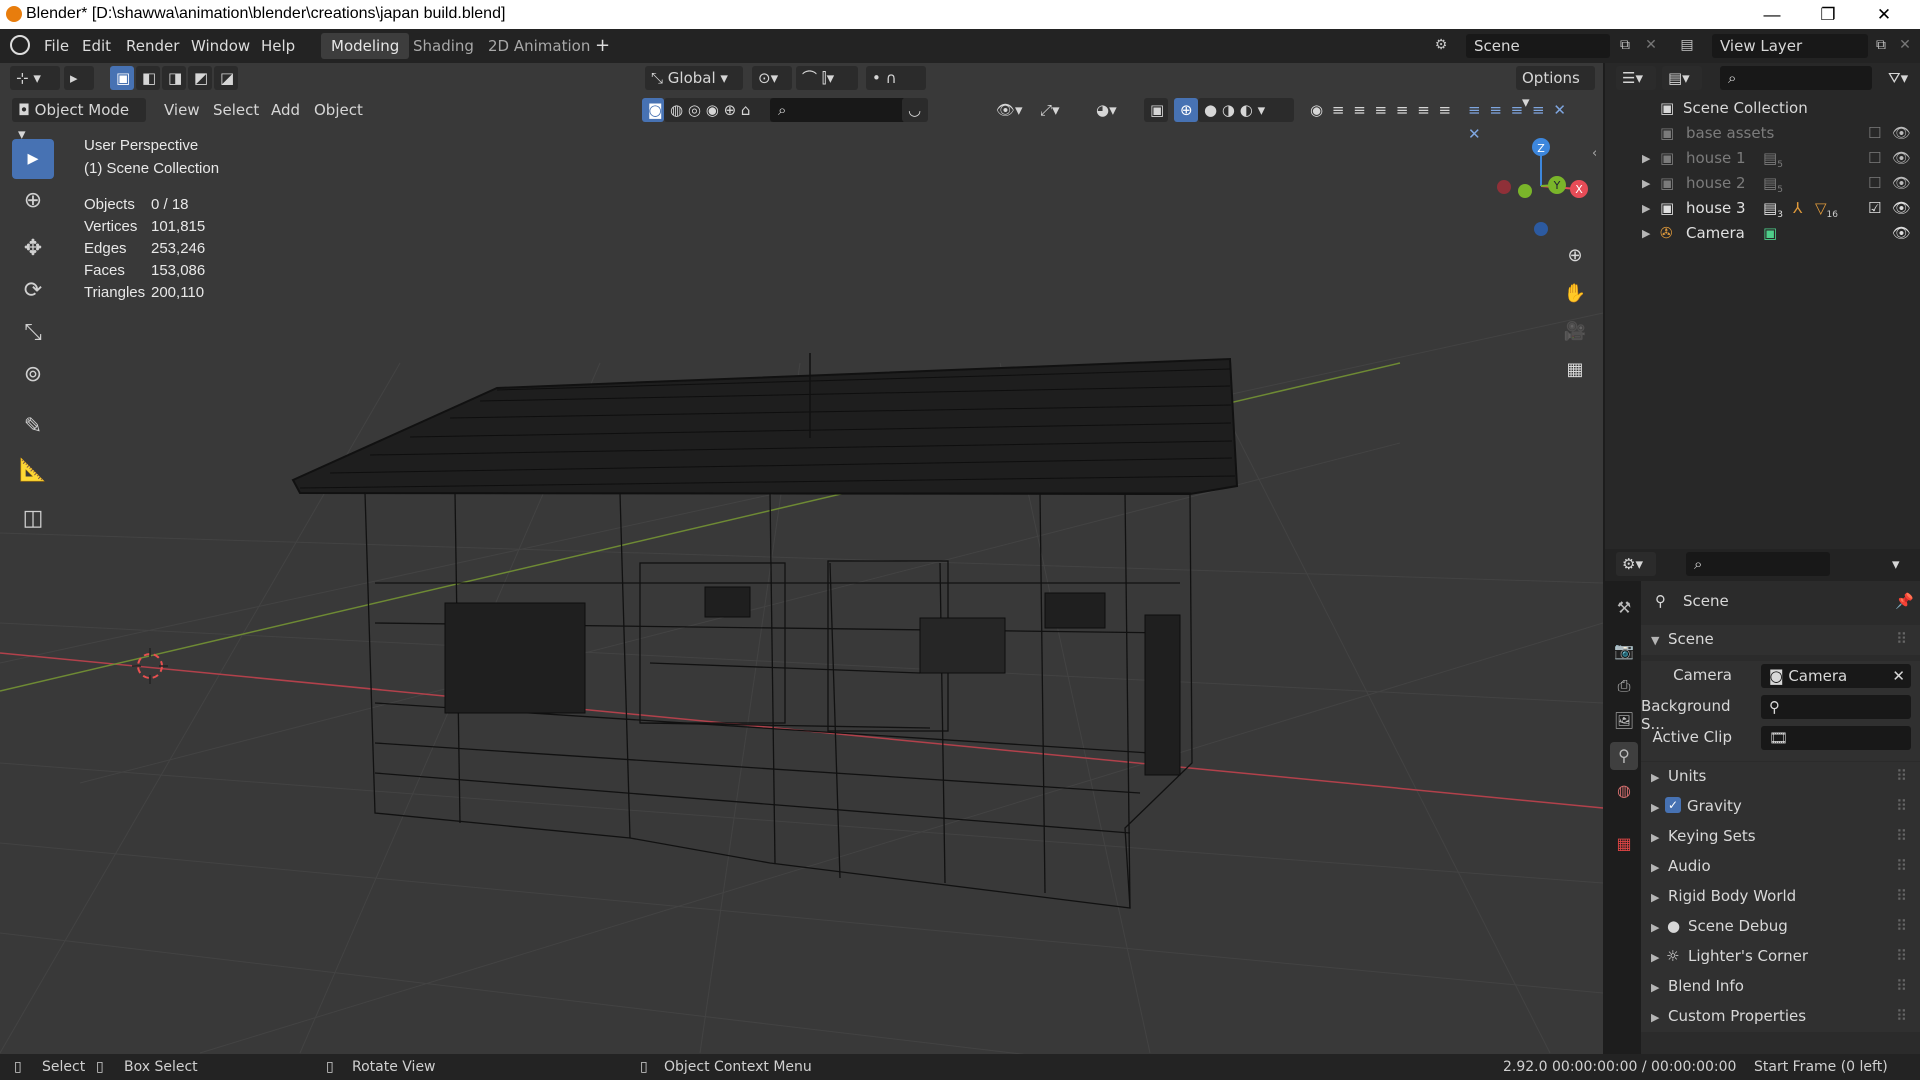 The image size is (1920, 1080). I want to click on select-mode-extend-icon: ◧, so click(148, 78).